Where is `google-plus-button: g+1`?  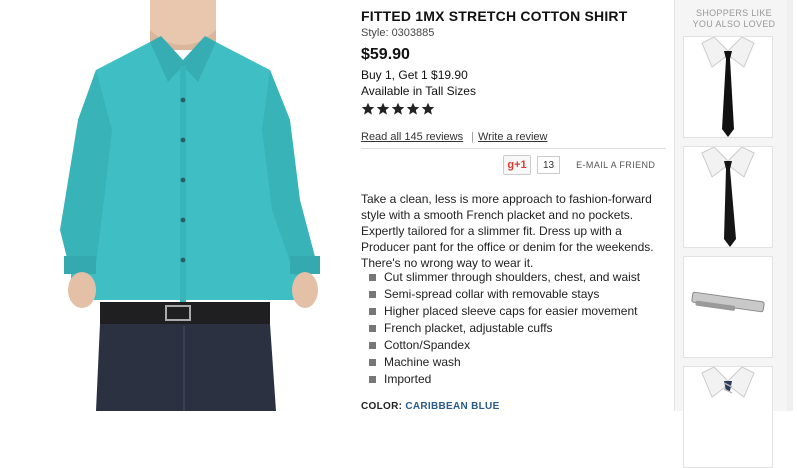 google-plus-button: g+1 is located at coordinates (517, 165).